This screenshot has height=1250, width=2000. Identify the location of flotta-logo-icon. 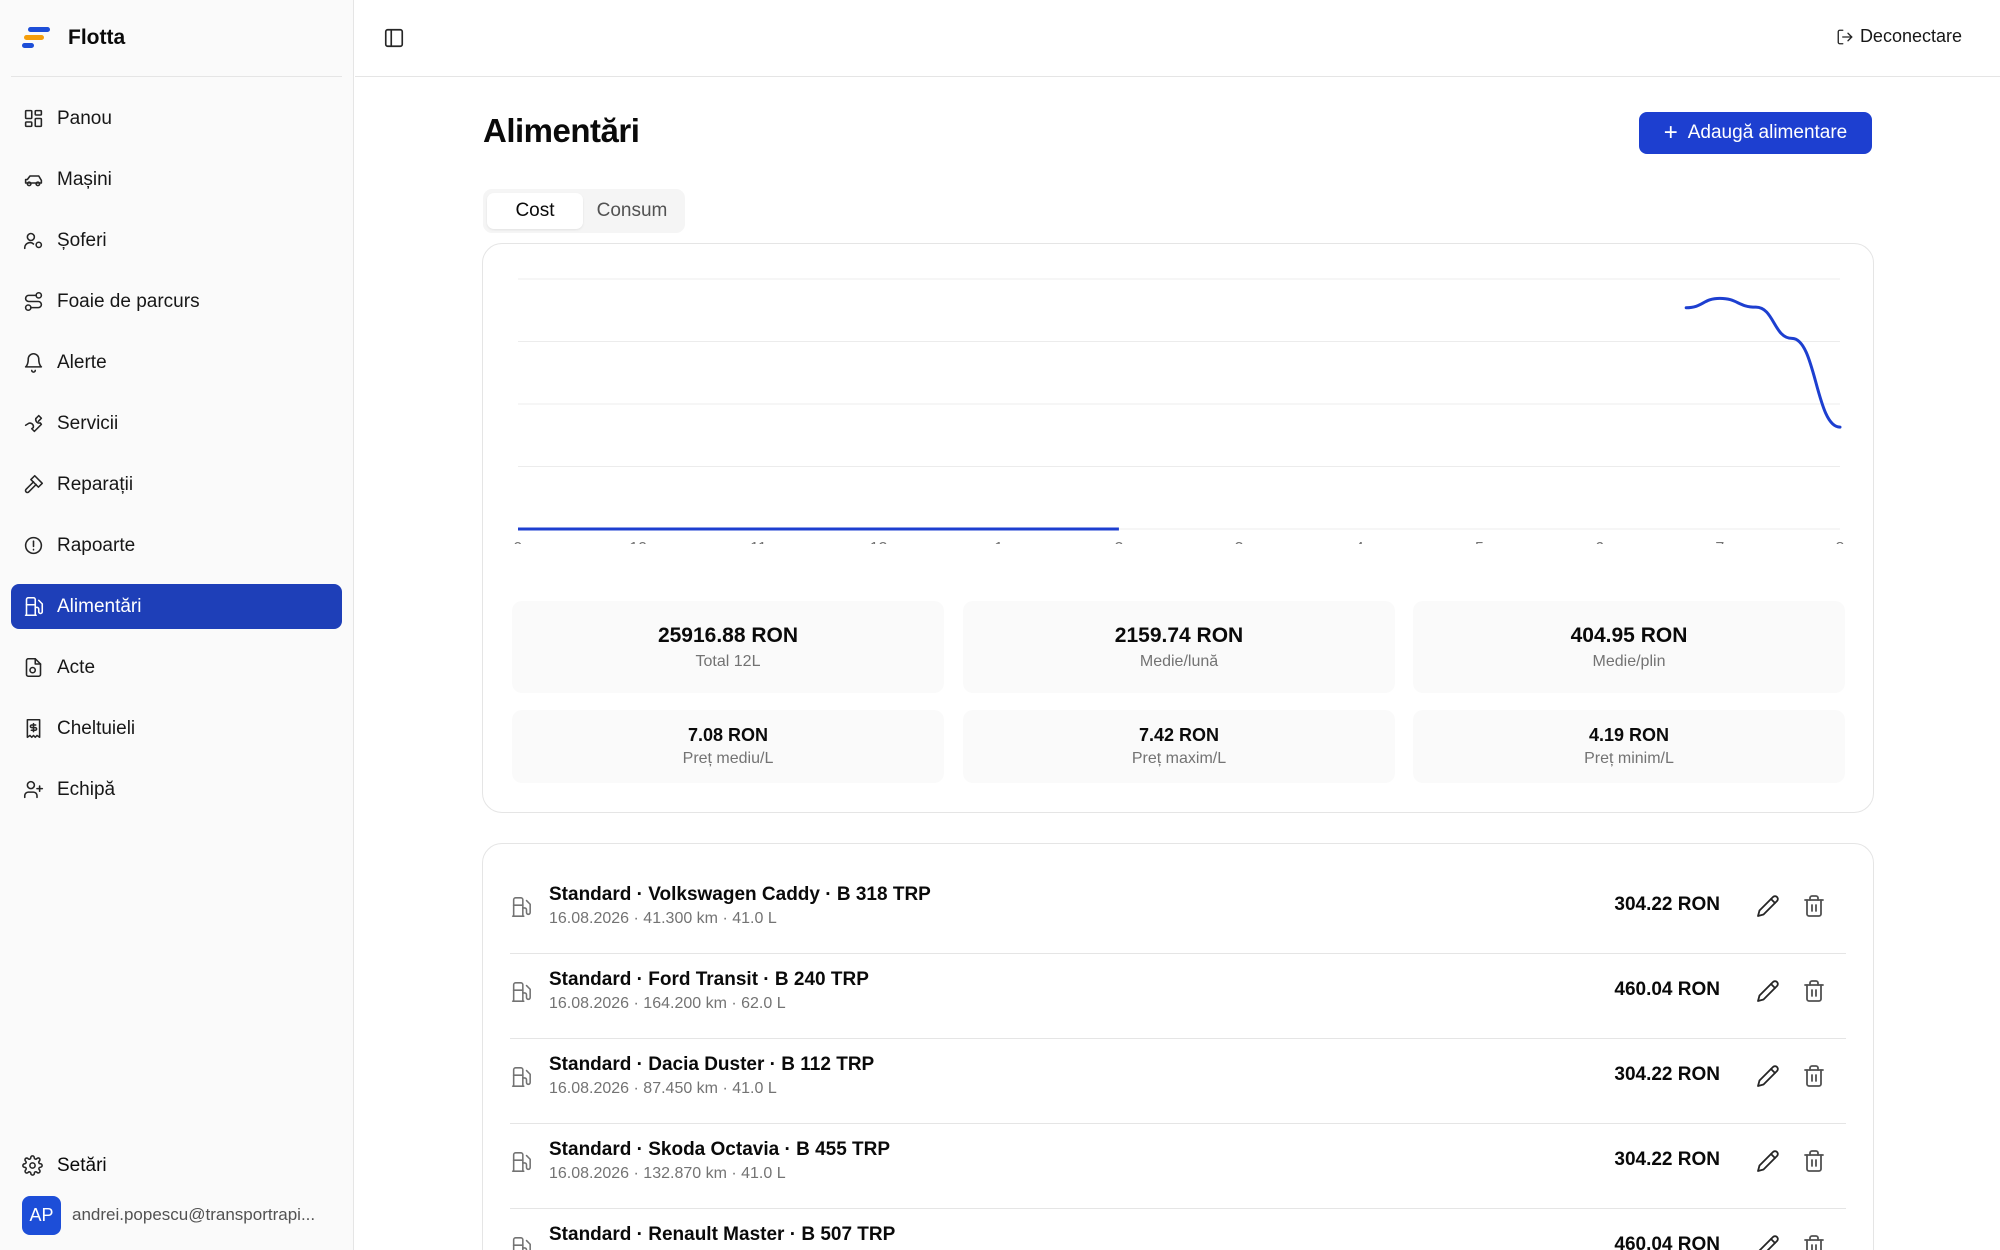
(37, 38).